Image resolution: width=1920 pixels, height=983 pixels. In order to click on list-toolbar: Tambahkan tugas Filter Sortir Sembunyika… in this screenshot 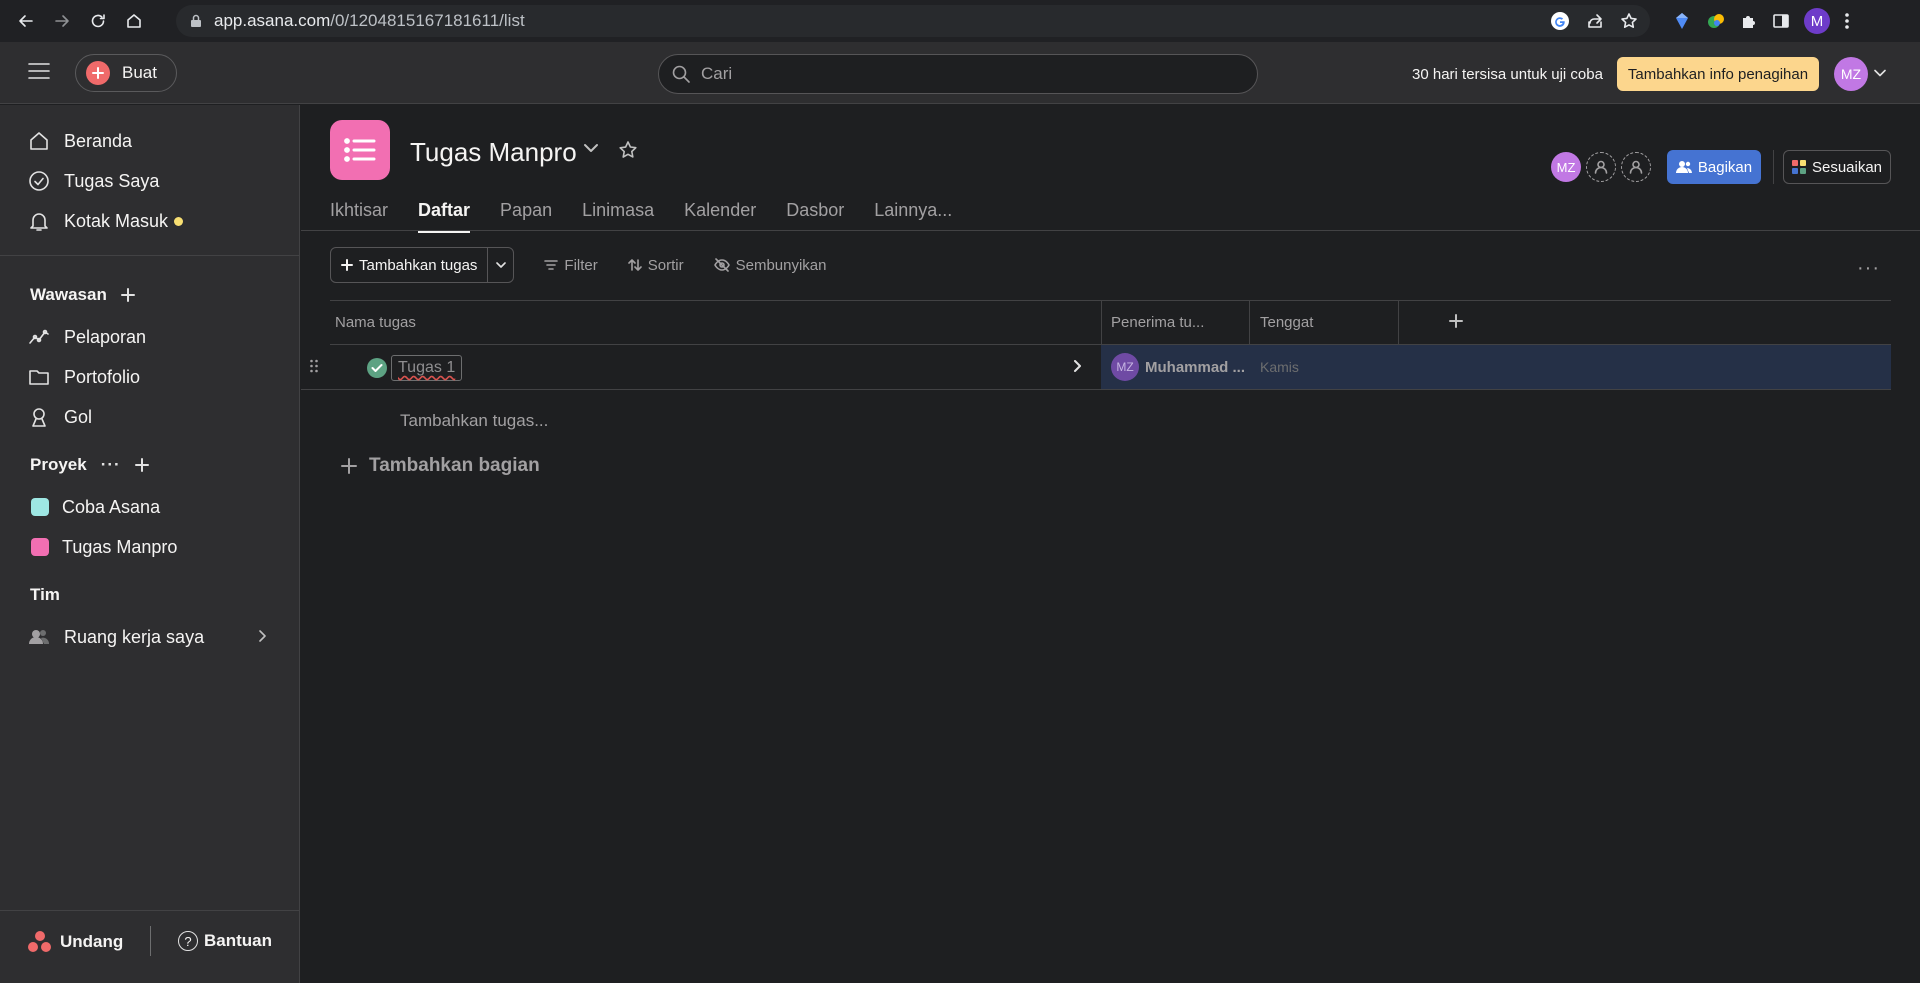, I will do `click(578, 265)`.